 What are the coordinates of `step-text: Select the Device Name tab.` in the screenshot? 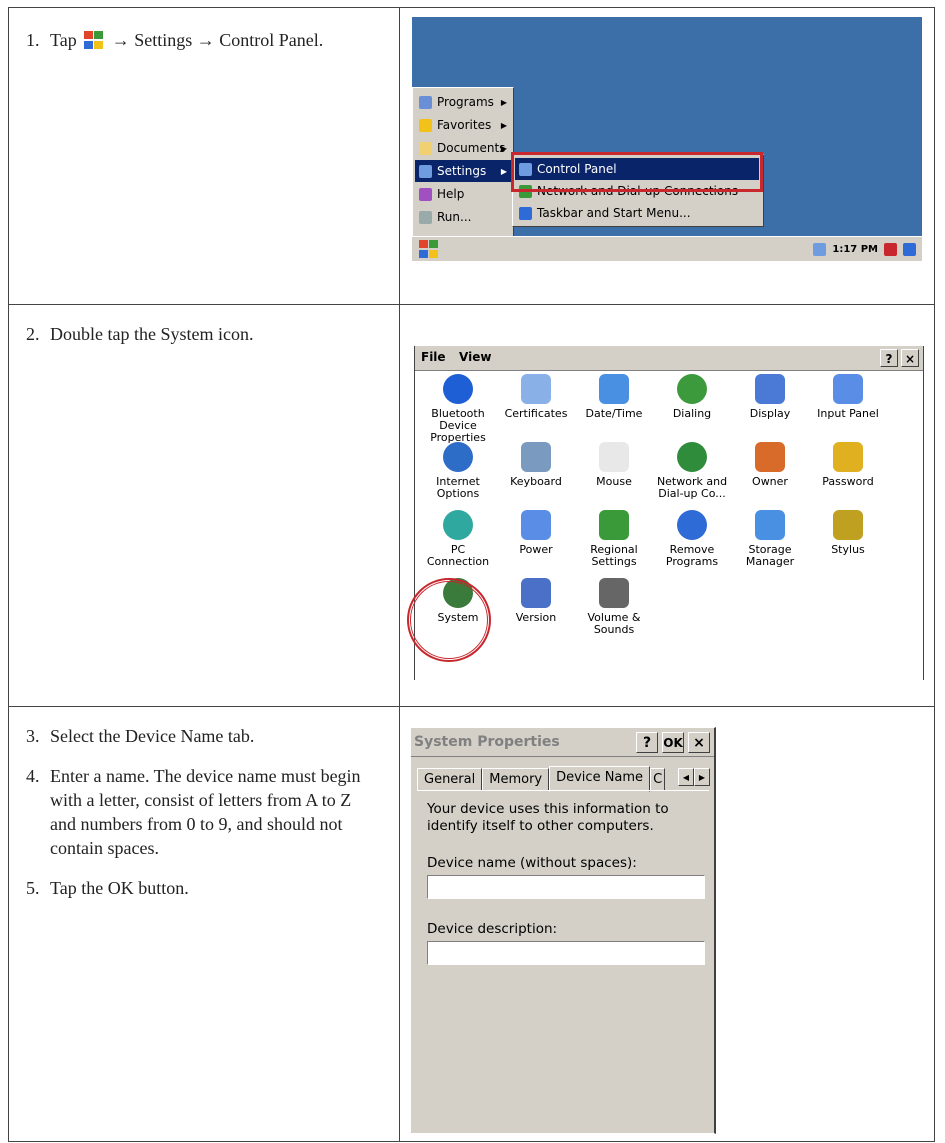 It's located at (152, 736).